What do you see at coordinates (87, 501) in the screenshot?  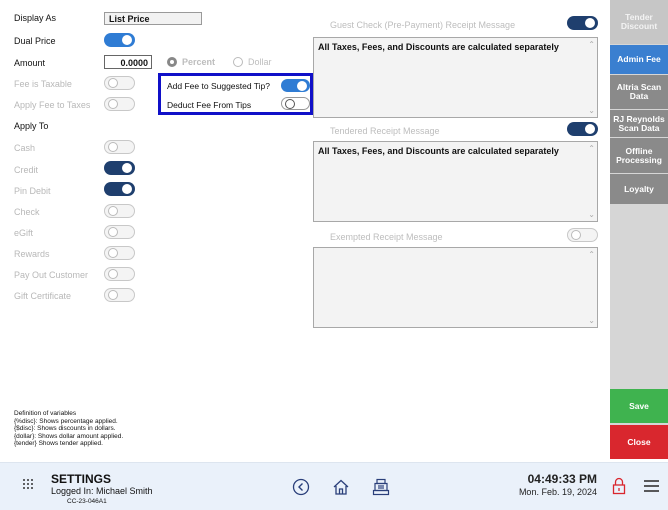 I see `device-id: CC-23-046A1` at bounding box center [87, 501].